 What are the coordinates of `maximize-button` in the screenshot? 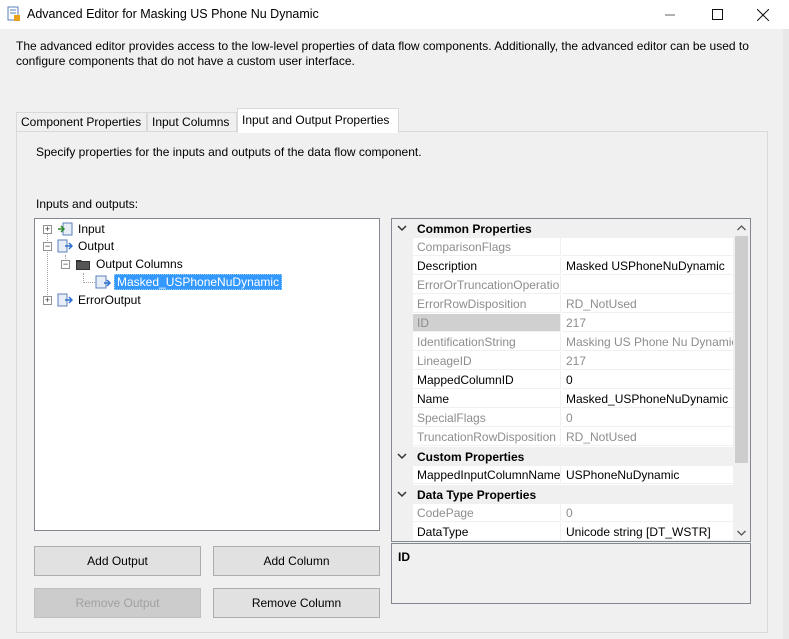 It's located at (717, 14).